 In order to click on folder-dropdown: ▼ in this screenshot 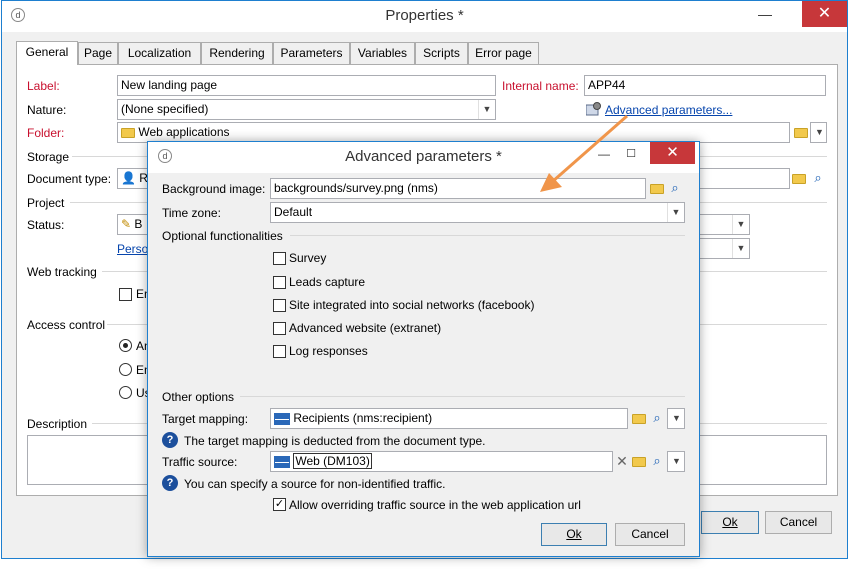, I will do `click(818, 132)`.